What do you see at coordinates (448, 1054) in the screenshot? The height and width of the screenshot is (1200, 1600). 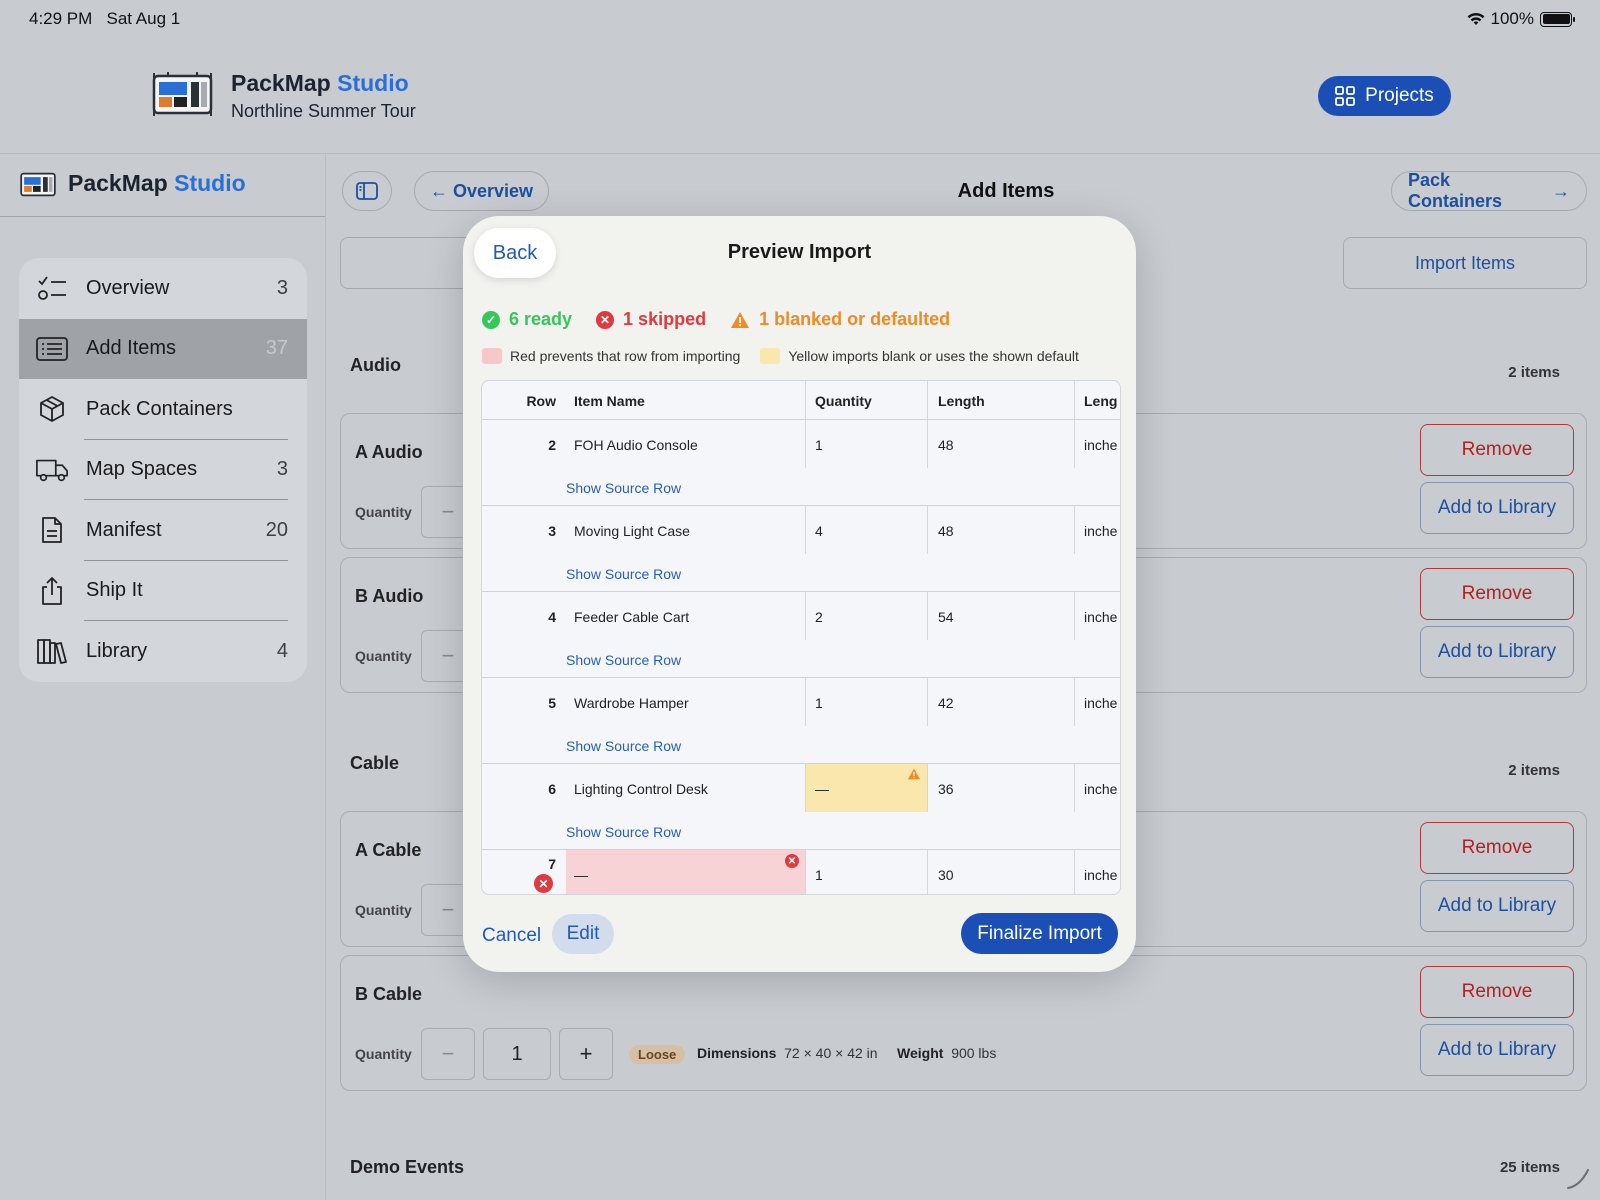 I see `decrement-button: −` at bounding box center [448, 1054].